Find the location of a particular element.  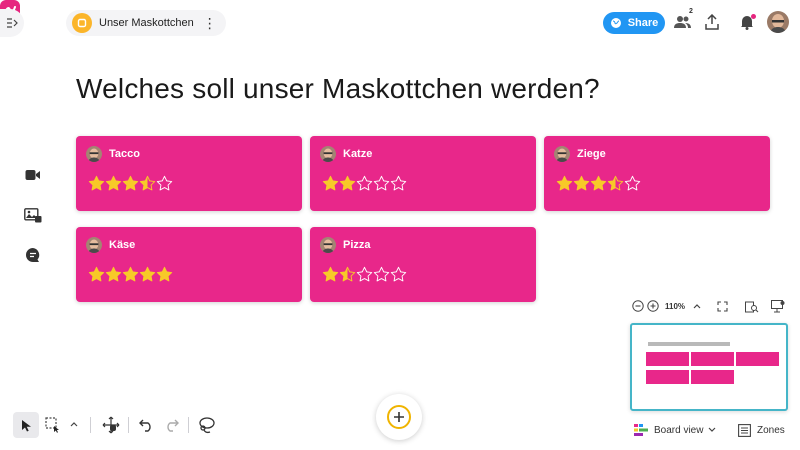

minimap is located at coordinates (709, 367).